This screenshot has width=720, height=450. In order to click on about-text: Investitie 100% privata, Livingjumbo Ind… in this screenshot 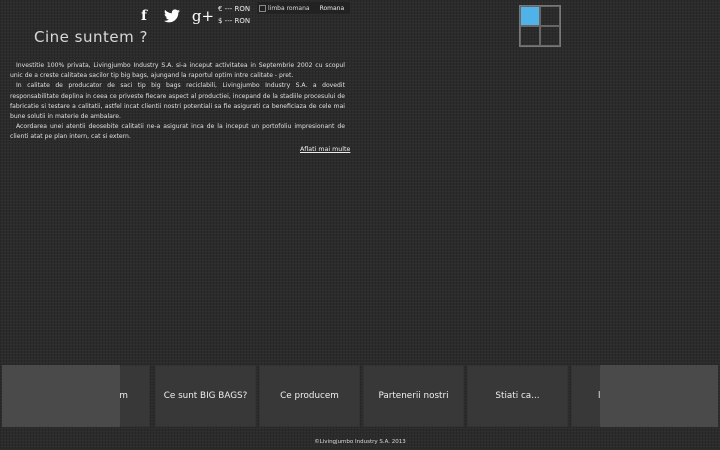, I will do `click(177, 102)`.